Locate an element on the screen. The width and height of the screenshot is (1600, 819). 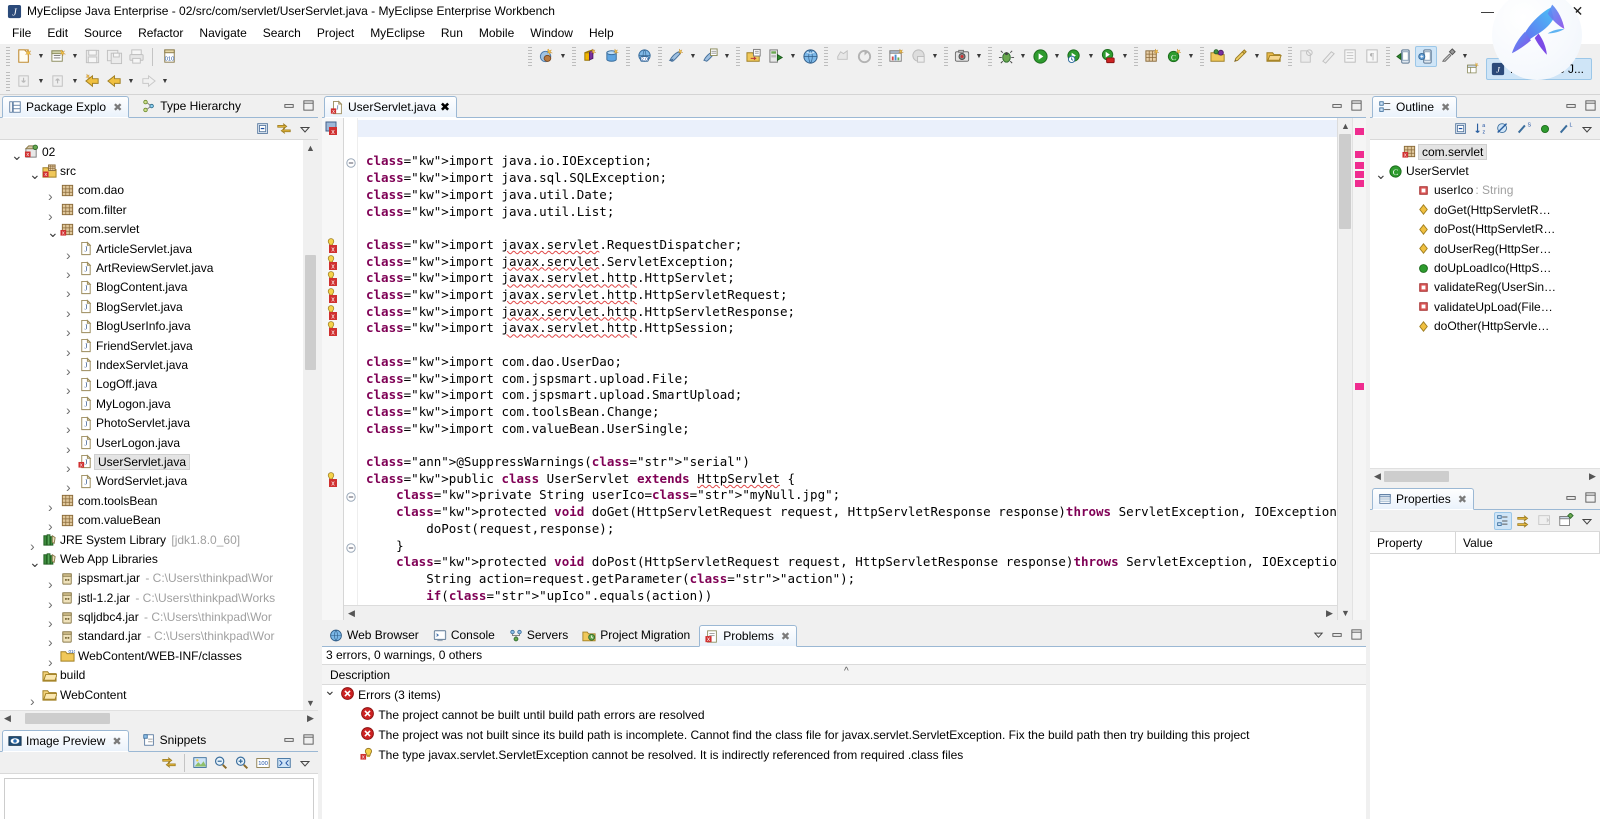
web20-button: 2.0 is located at coordinates (644, 56).